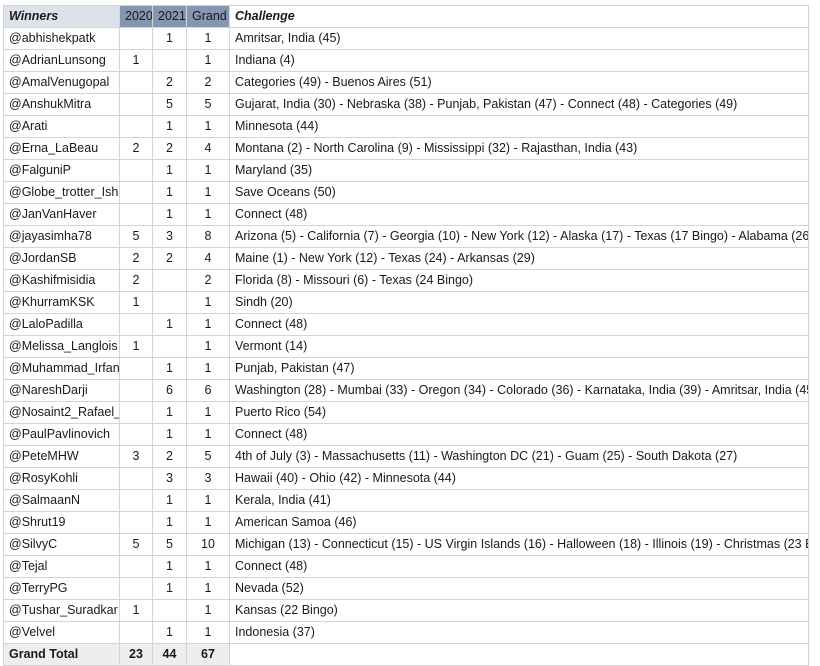 The height and width of the screenshot is (666, 820). I want to click on cell-winner: @KhurramKSK, so click(61, 302).